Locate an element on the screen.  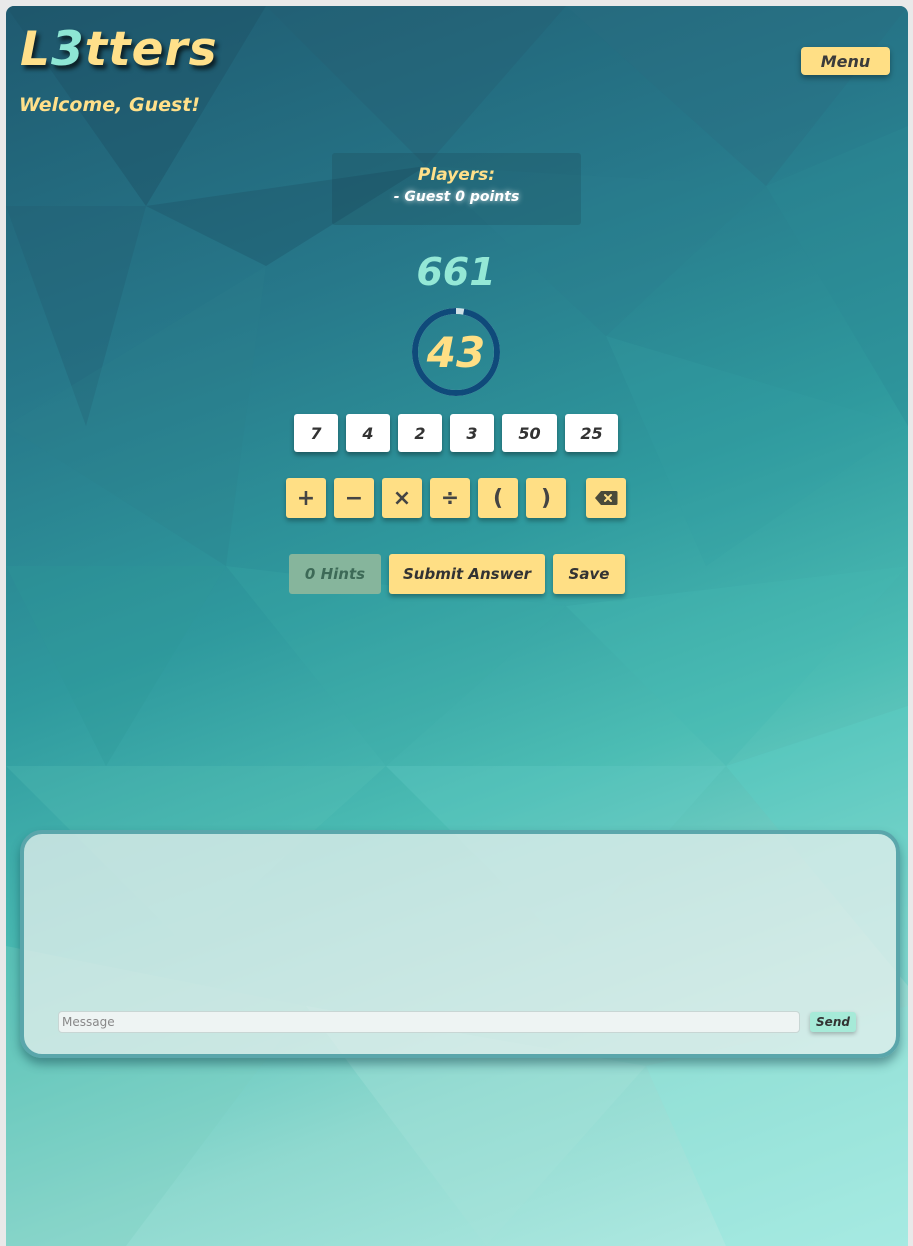
logo-accent: 3 is located at coordinates (67, 49).